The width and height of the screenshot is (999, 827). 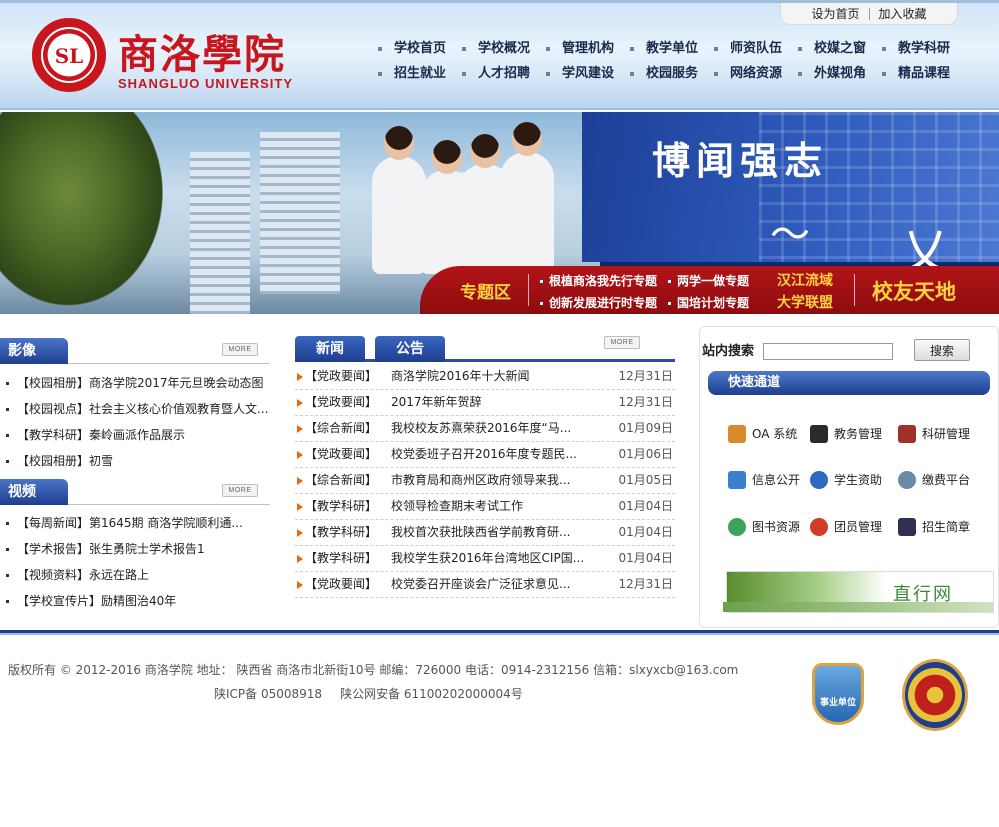 I want to click on academic-affairs-icon, so click(x=819, y=434).